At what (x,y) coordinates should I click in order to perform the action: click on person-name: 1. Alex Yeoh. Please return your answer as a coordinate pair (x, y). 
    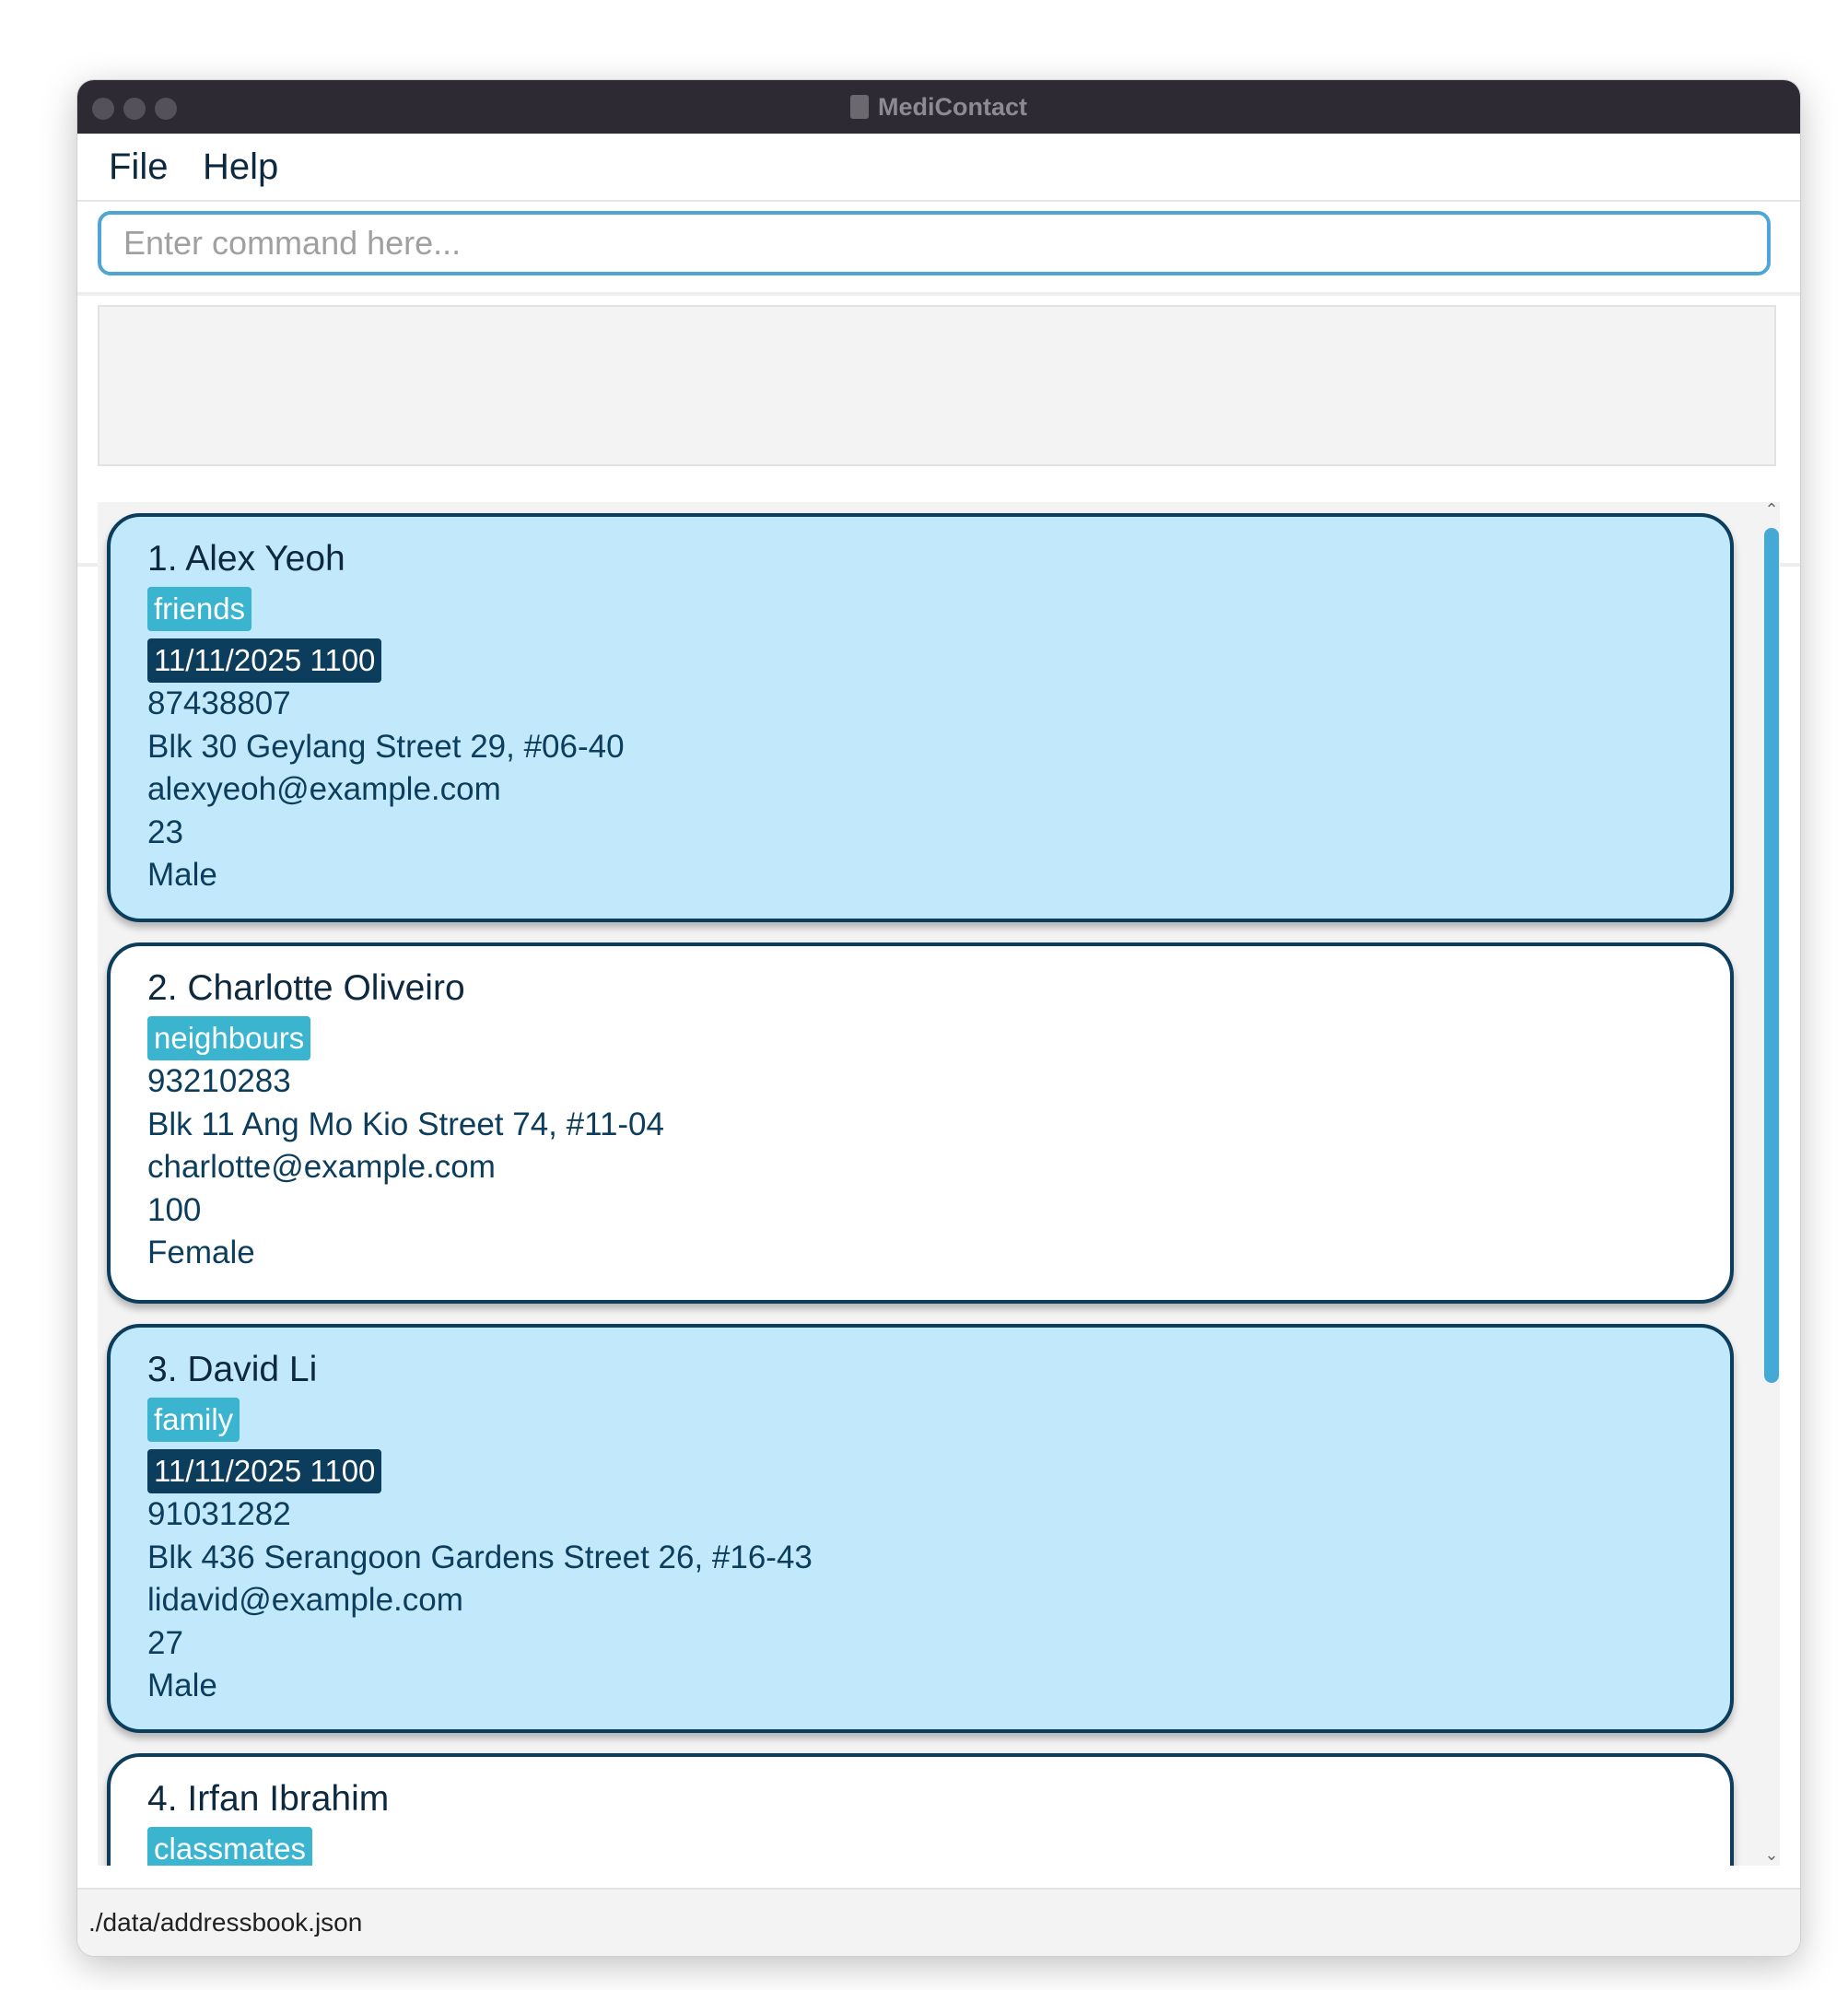
    Looking at the image, I should click on (246, 559).